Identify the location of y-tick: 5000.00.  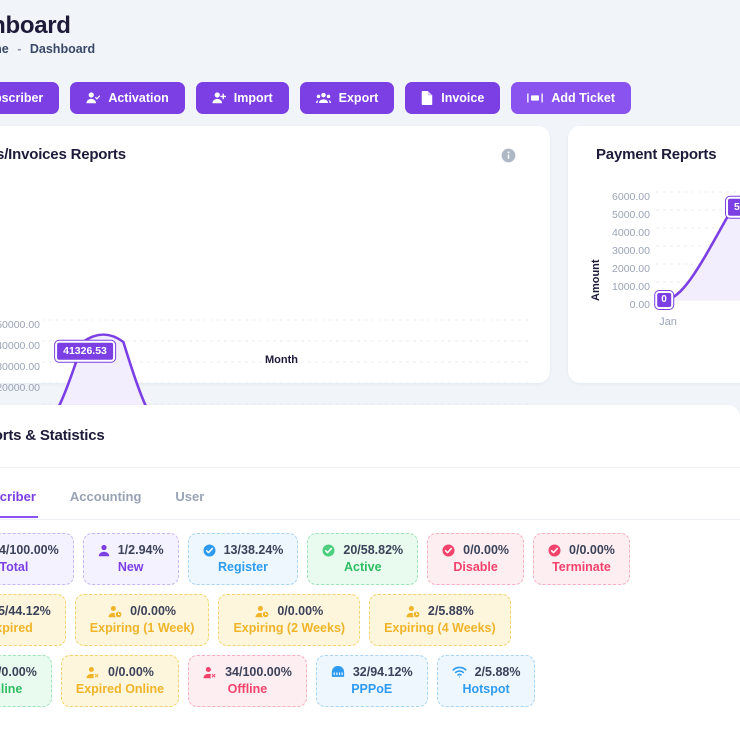
(631, 215).